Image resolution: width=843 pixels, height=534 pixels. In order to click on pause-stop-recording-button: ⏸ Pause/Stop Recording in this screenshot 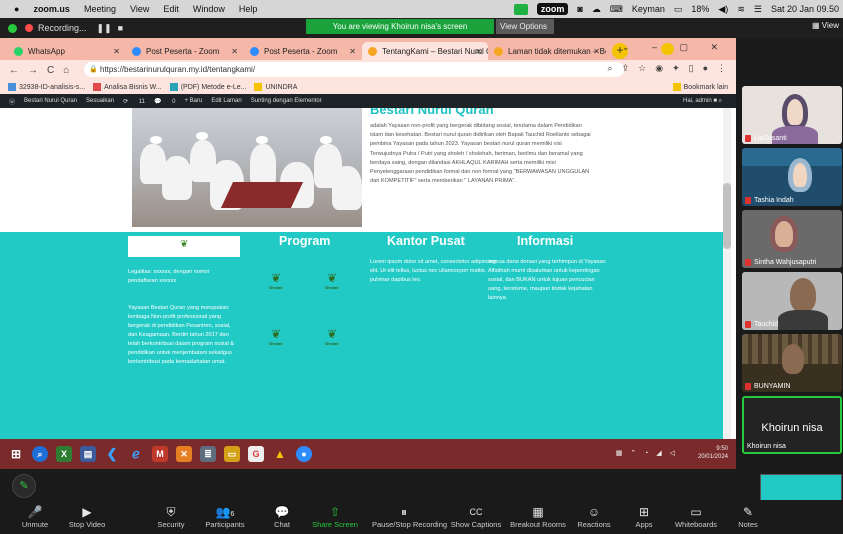, I will do `click(409, 516)`.